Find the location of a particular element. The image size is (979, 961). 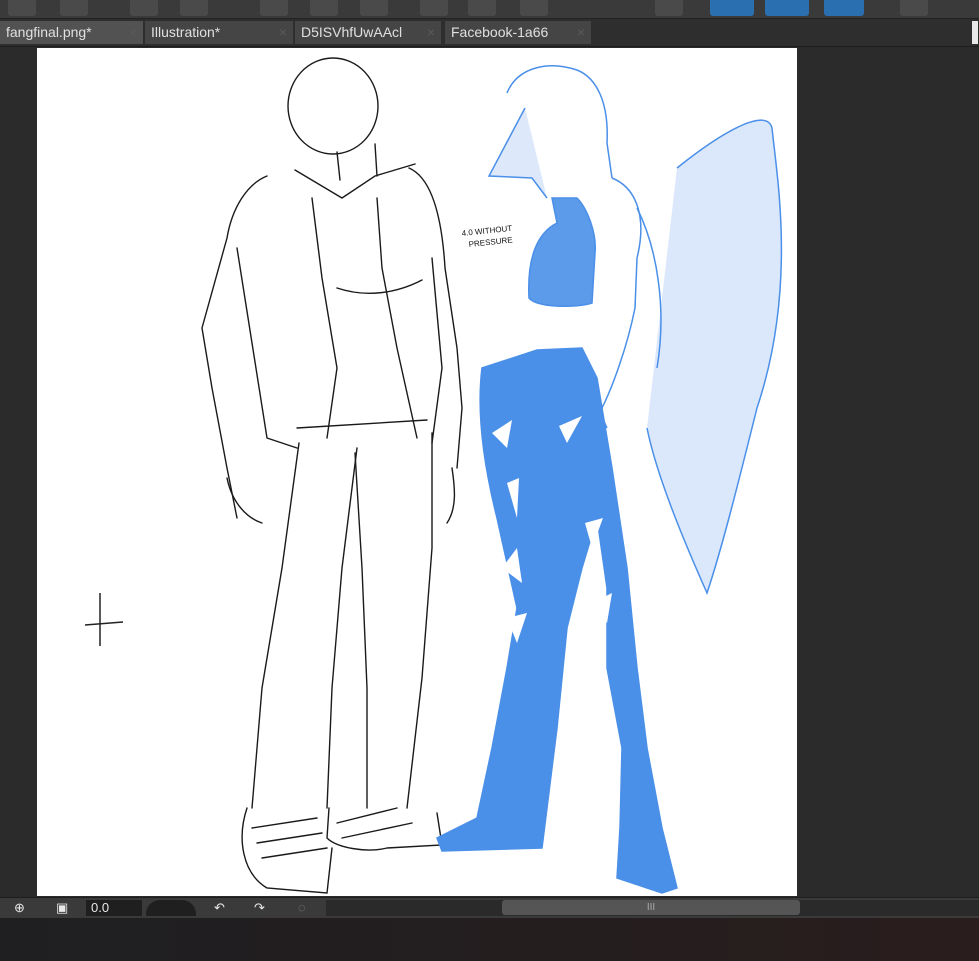

rotate-left-icon: ↶ is located at coordinates (219, 908).